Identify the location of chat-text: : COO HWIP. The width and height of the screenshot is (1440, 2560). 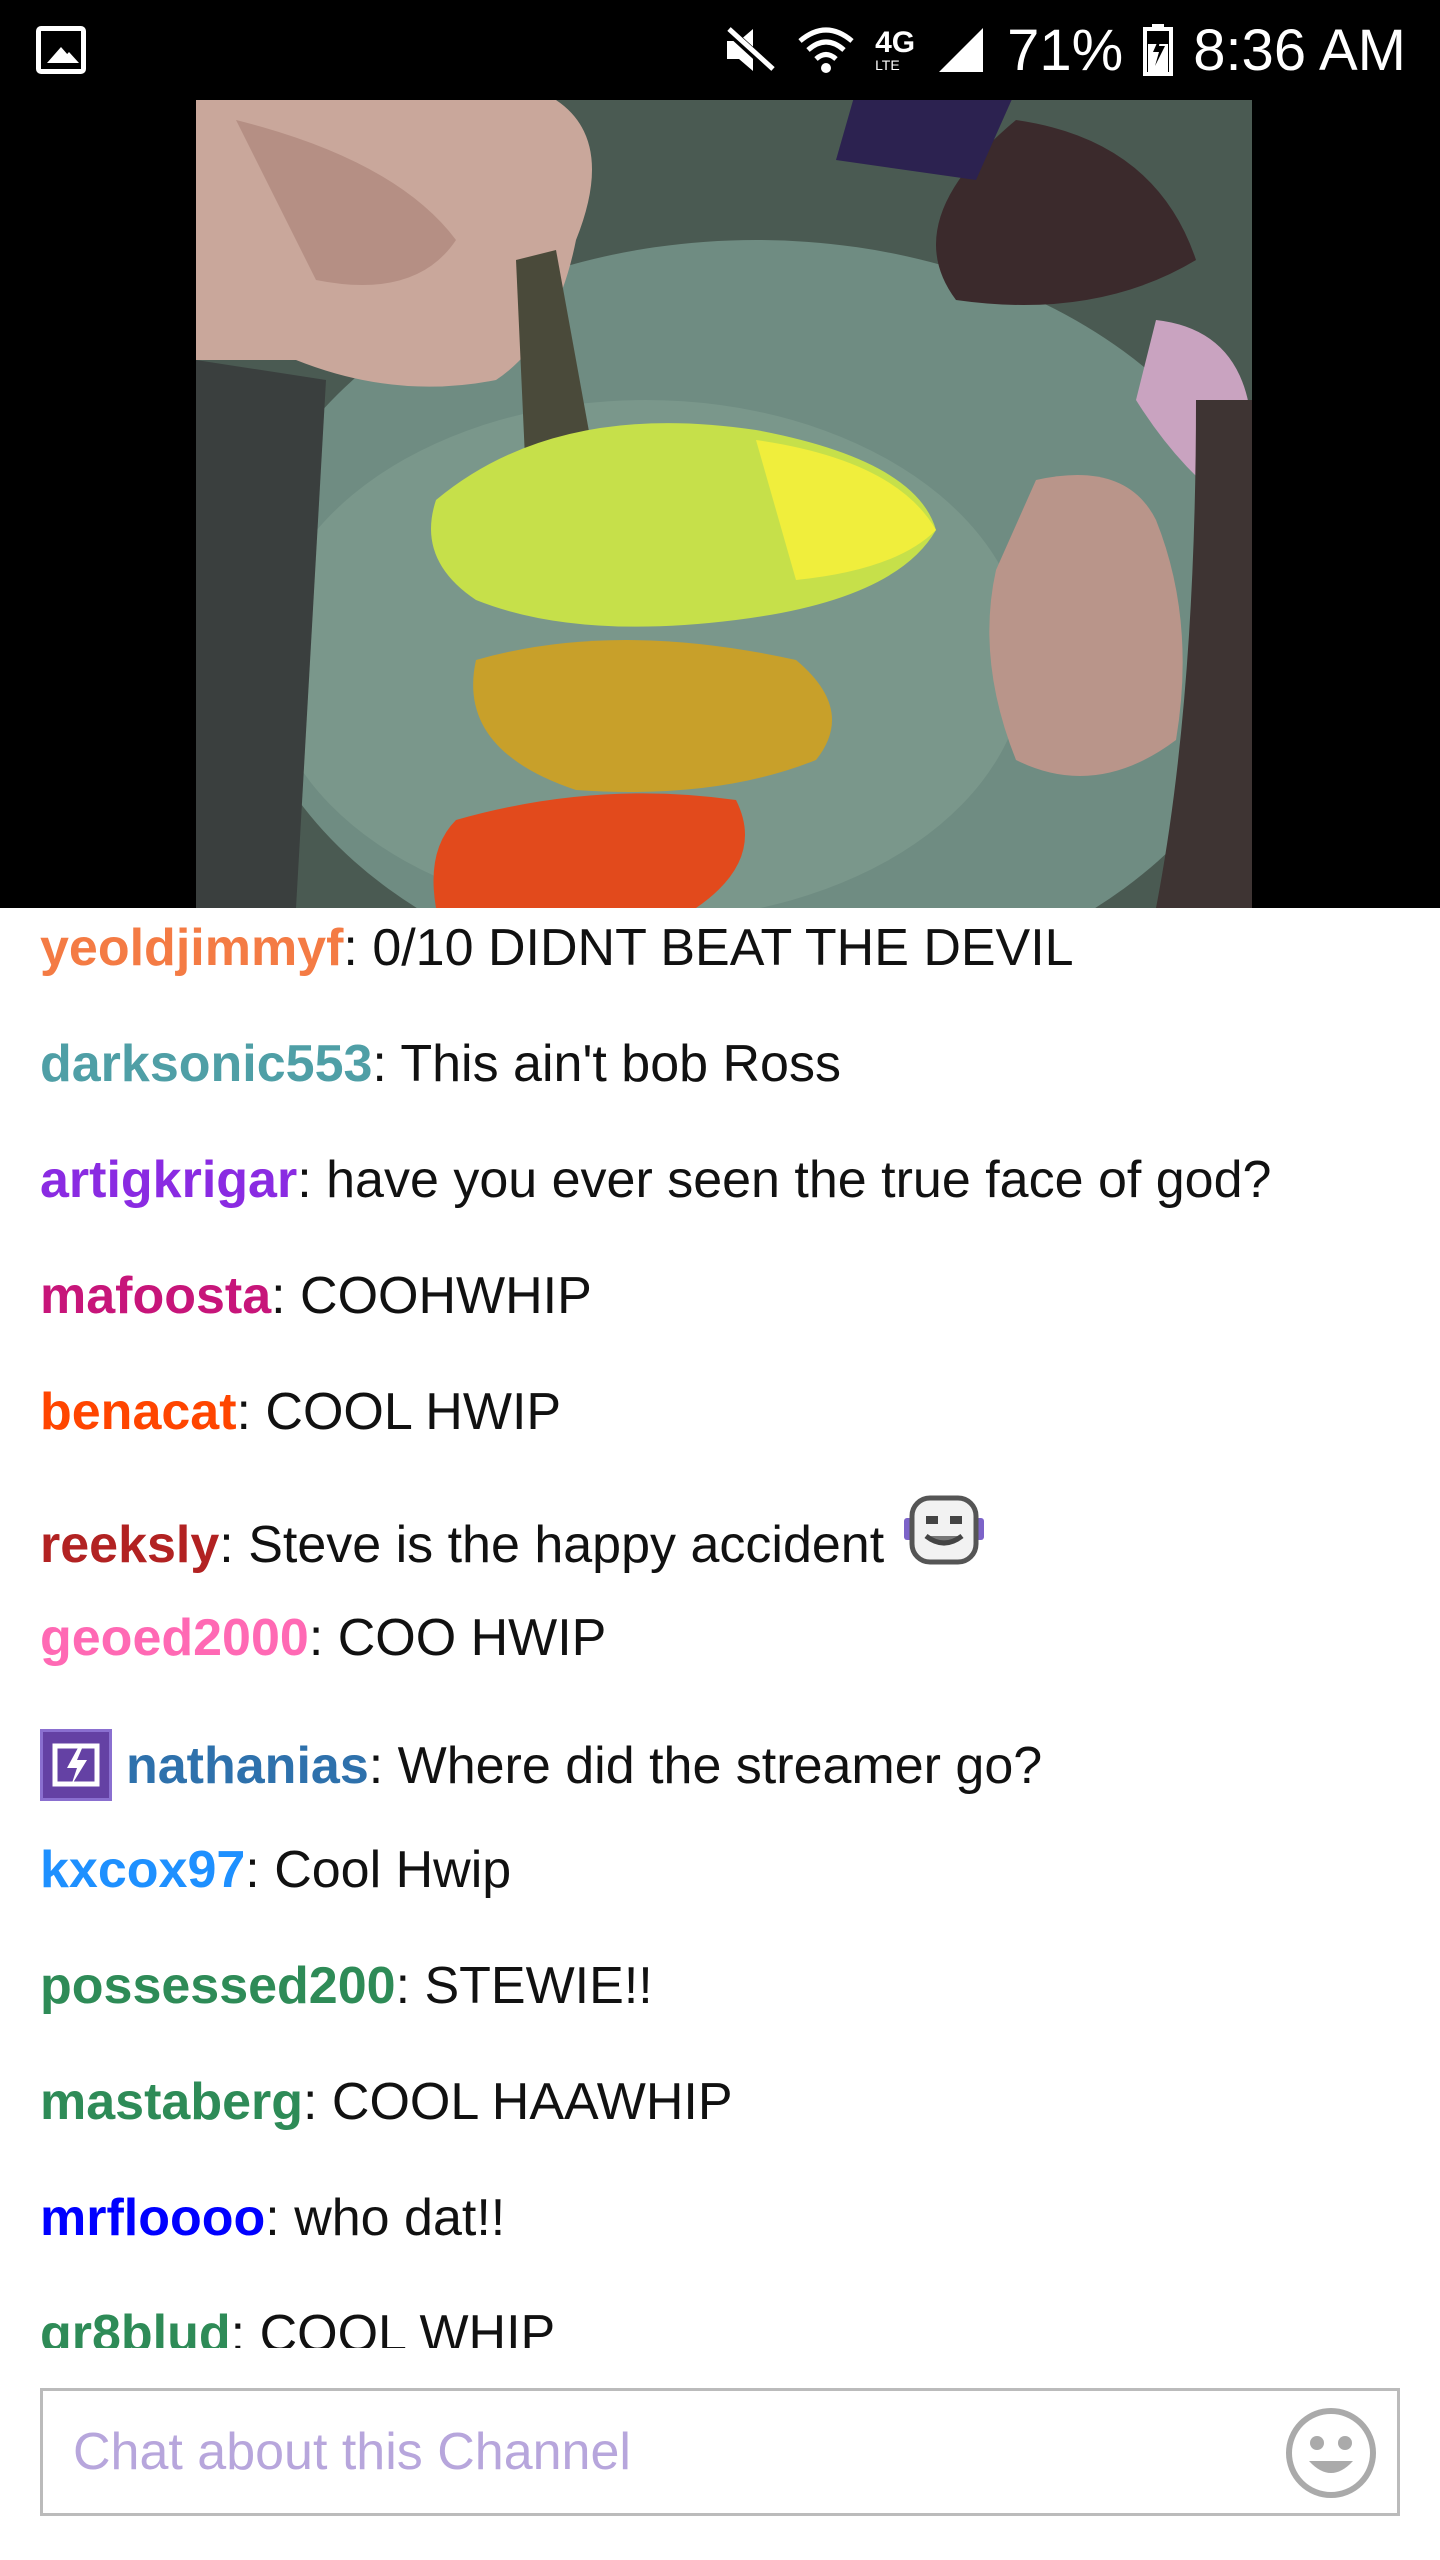
(457, 1638).